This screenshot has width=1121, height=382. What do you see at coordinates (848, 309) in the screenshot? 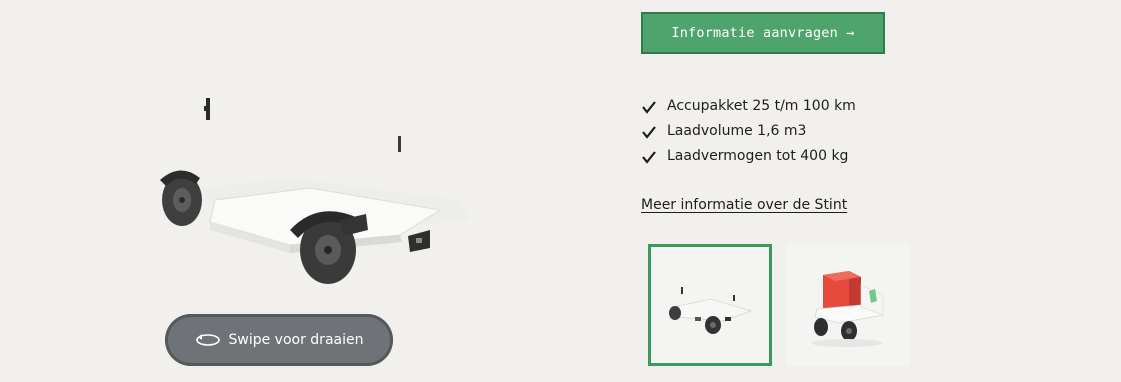
I see `stint-cargo-image` at bounding box center [848, 309].